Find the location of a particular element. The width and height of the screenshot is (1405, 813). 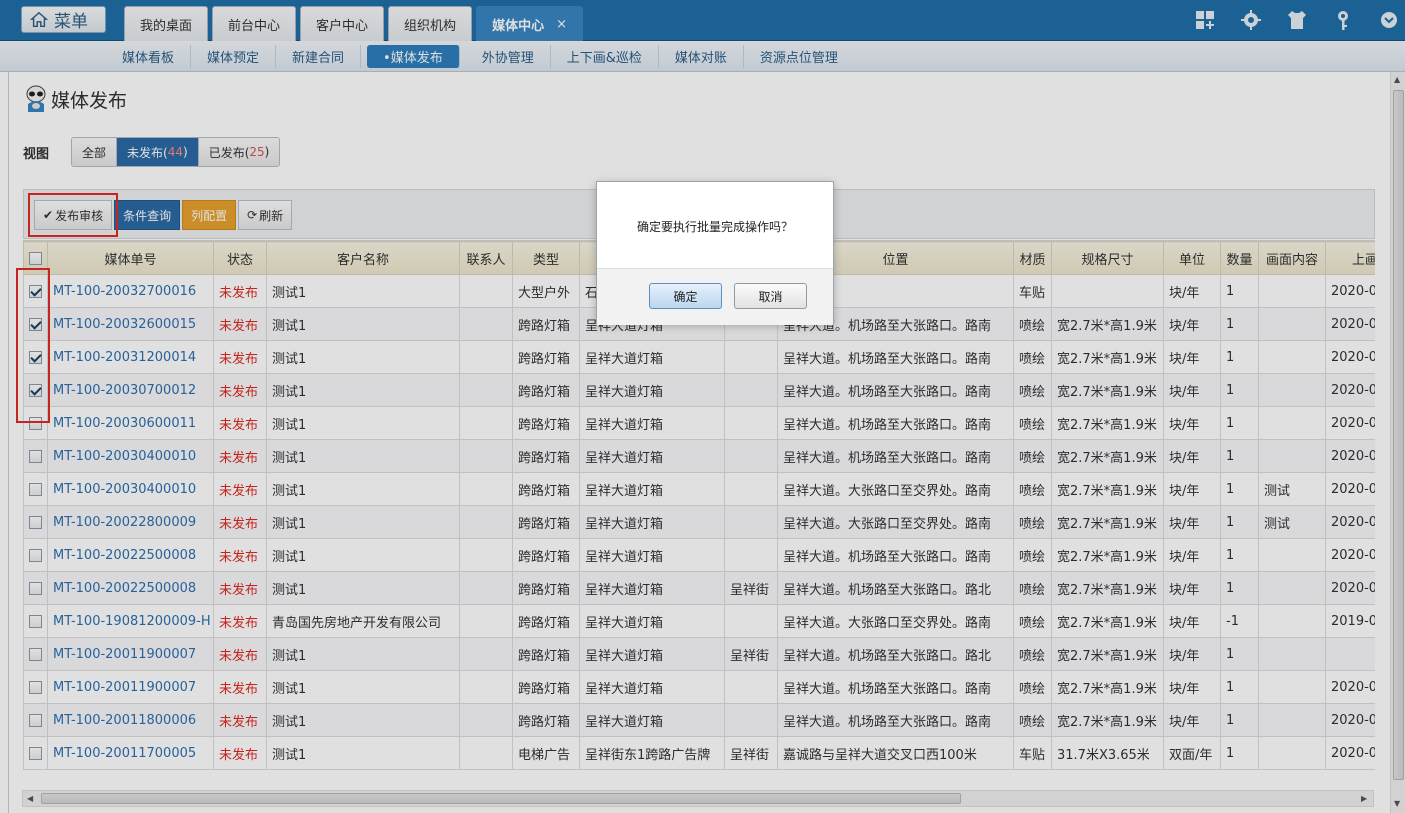

dialog-footer: 确定 取消 is located at coordinates (715, 296).